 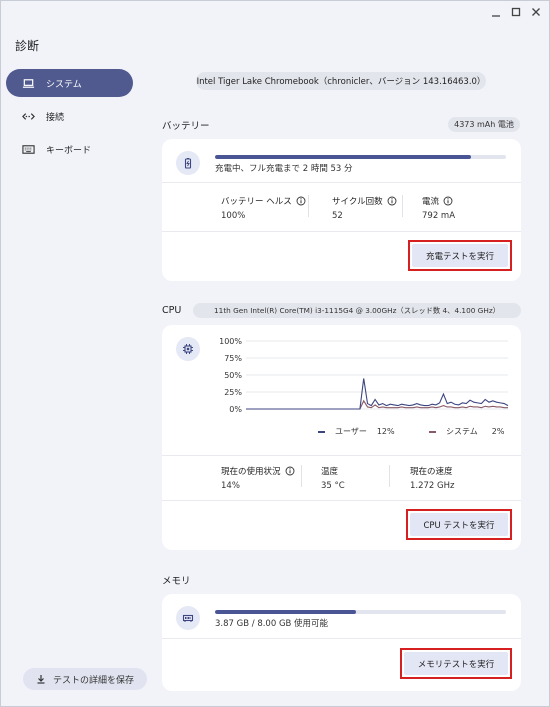 I want to click on memory-section-title: メモリ, so click(x=176, y=581).